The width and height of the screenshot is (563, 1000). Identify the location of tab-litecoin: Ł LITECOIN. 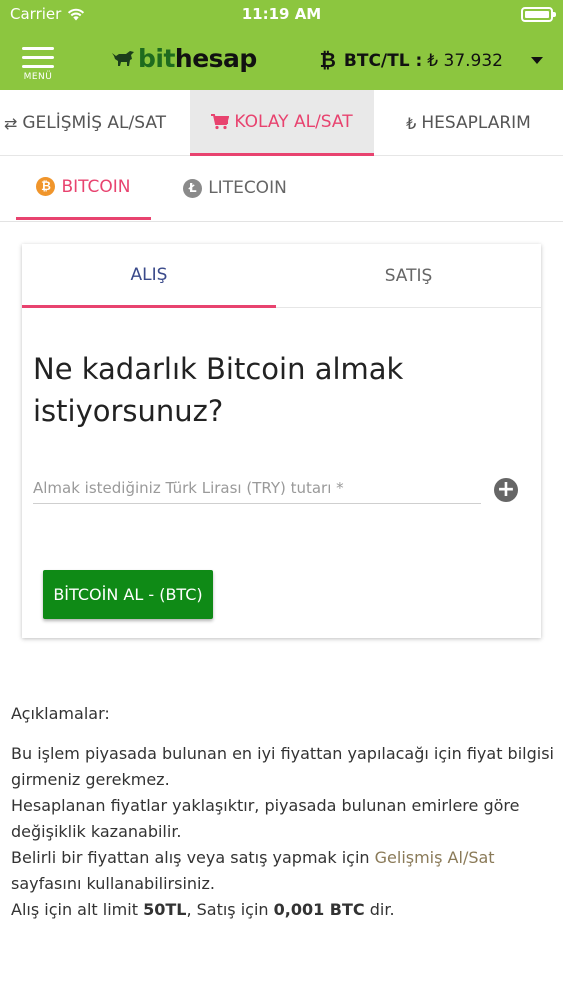
(235, 188).